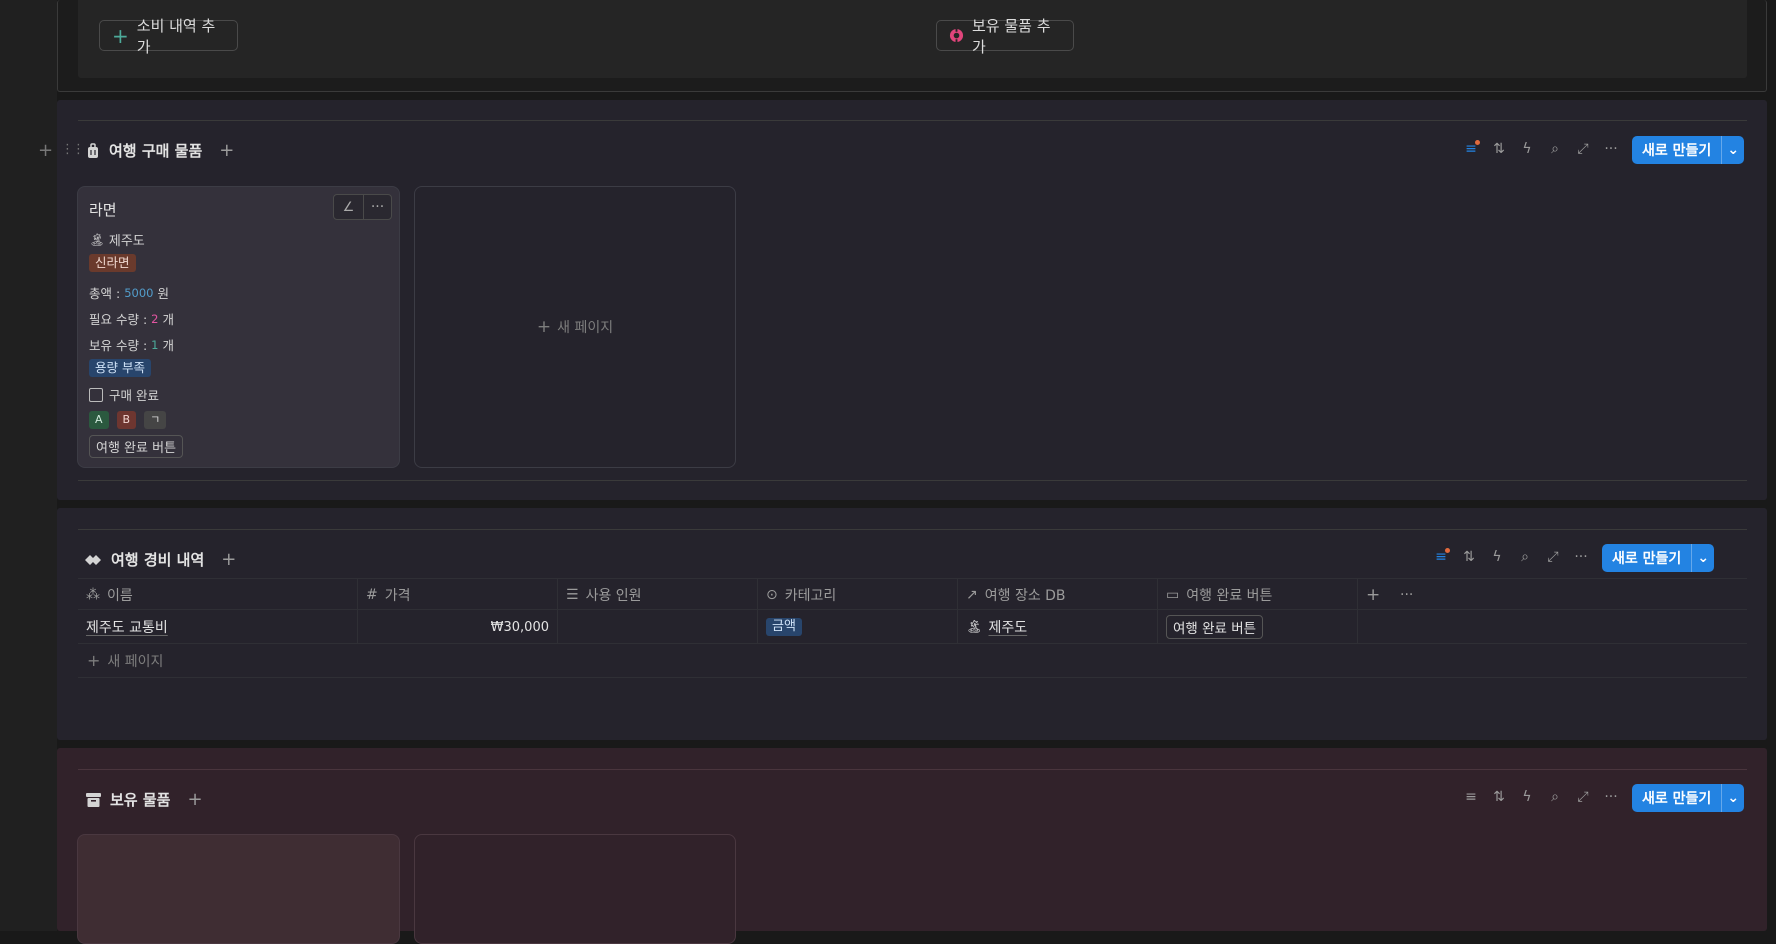  Describe the element at coordinates (858, 627) in the screenshot. I see `cell-category: 금액` at that location.